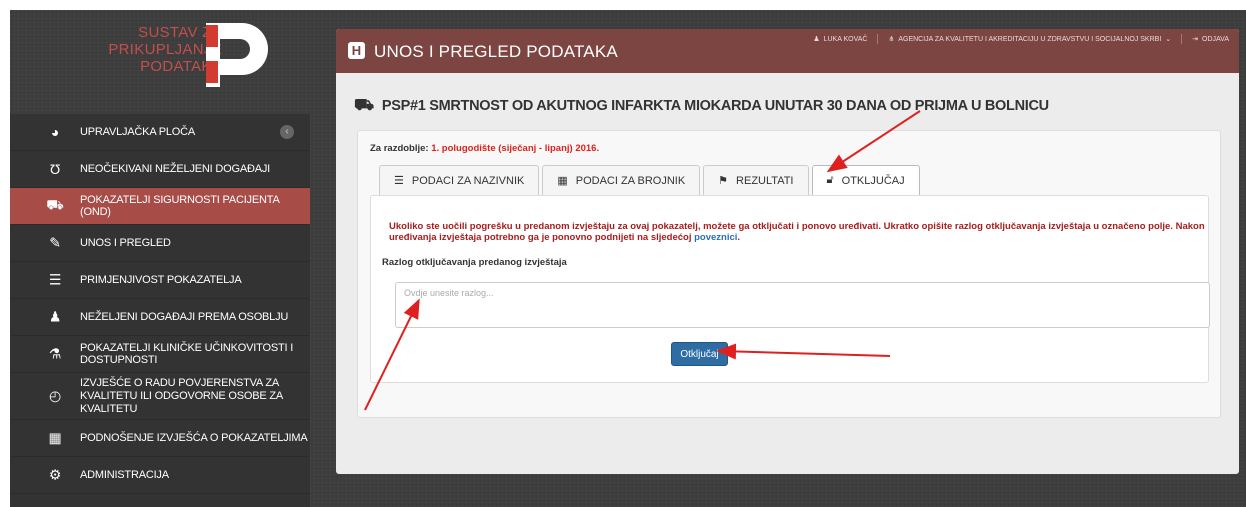 Image resolution: width=1246 pixels, height=507 pixels. I want to click on sidebar-item-label: UNOS I PREGLED, so click(125, 243).